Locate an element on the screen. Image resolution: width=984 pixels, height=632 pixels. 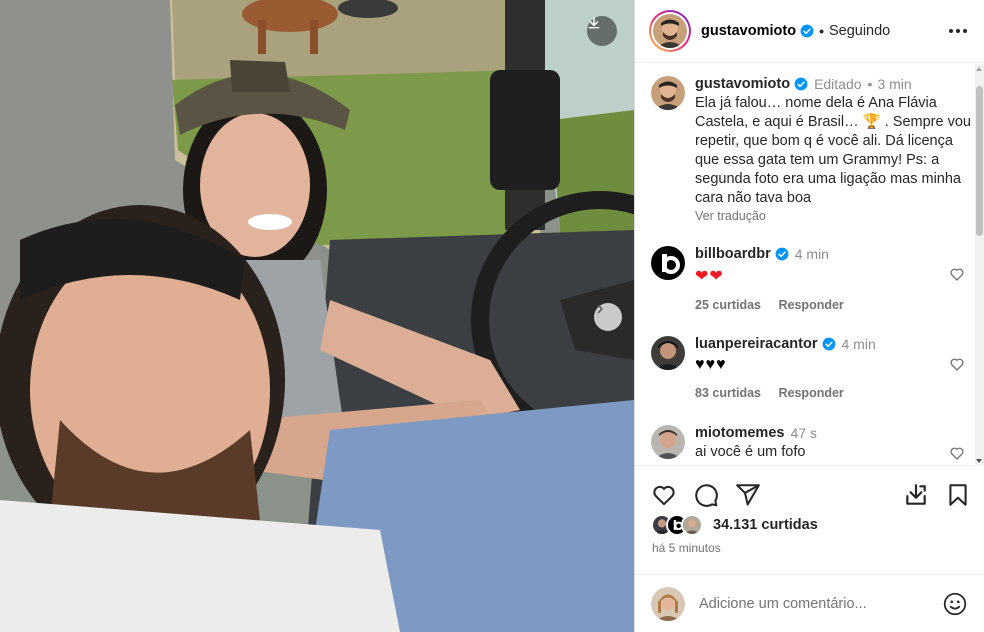
download-button is located at coordinates (916, 495).